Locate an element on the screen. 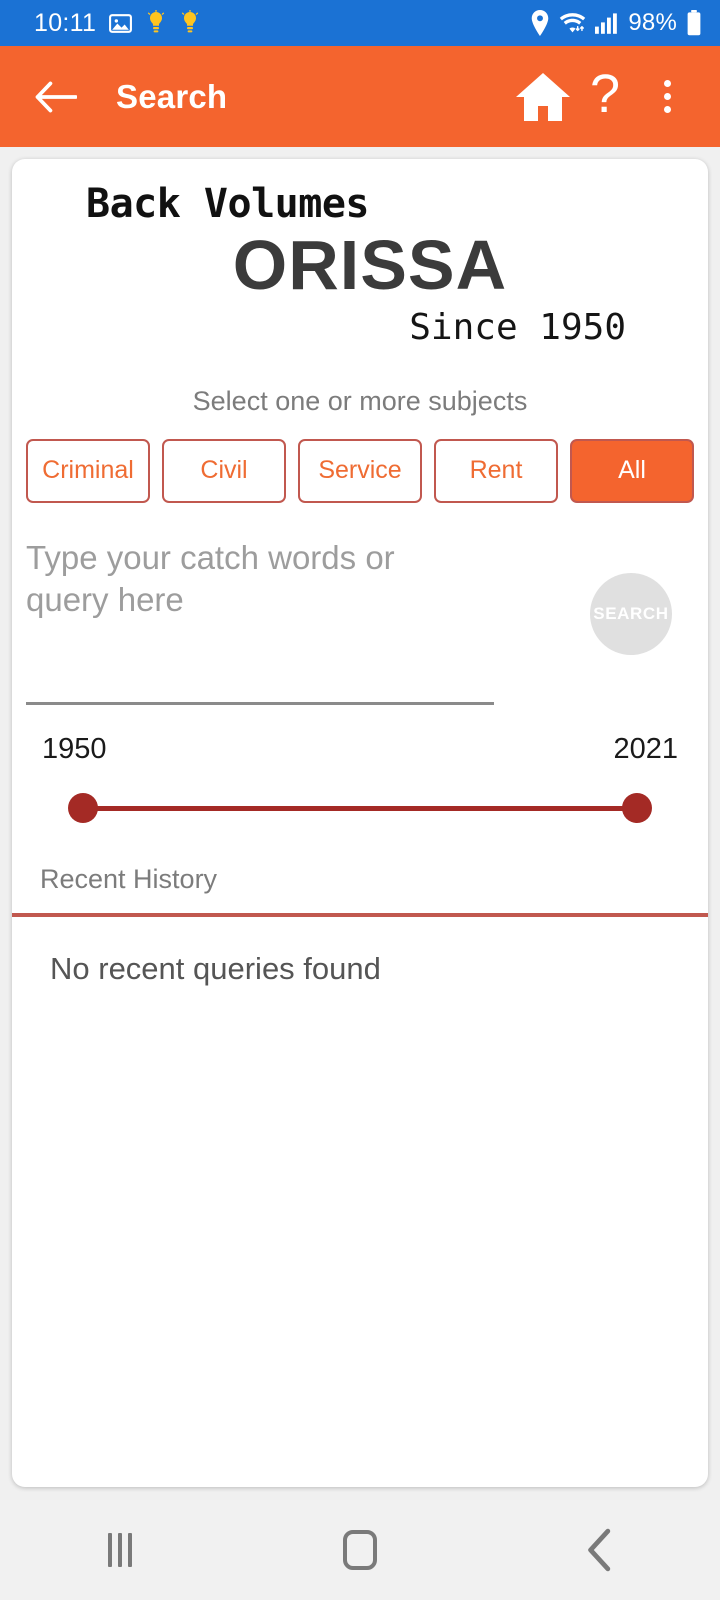 The image size is (720, 1600). home-square-icon is located at coordinates (360, 1550).